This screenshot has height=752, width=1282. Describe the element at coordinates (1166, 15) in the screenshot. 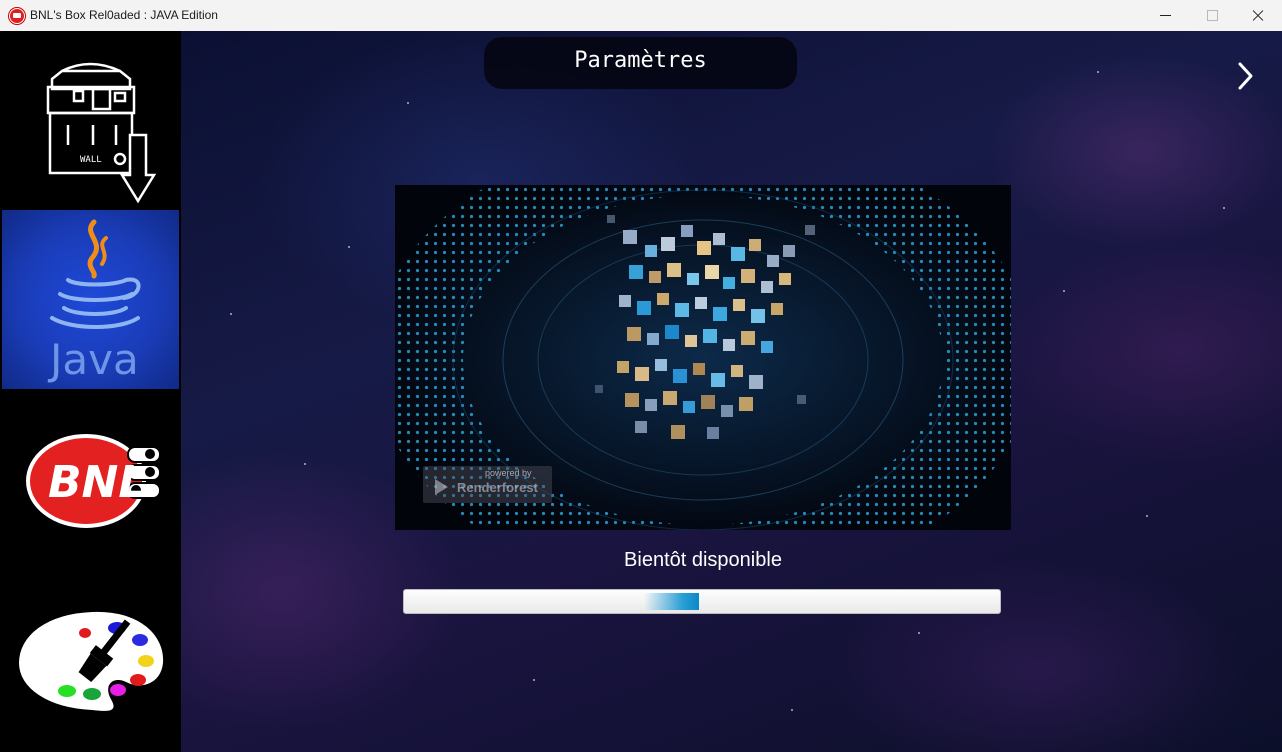

I see `minimize-button` at that location.